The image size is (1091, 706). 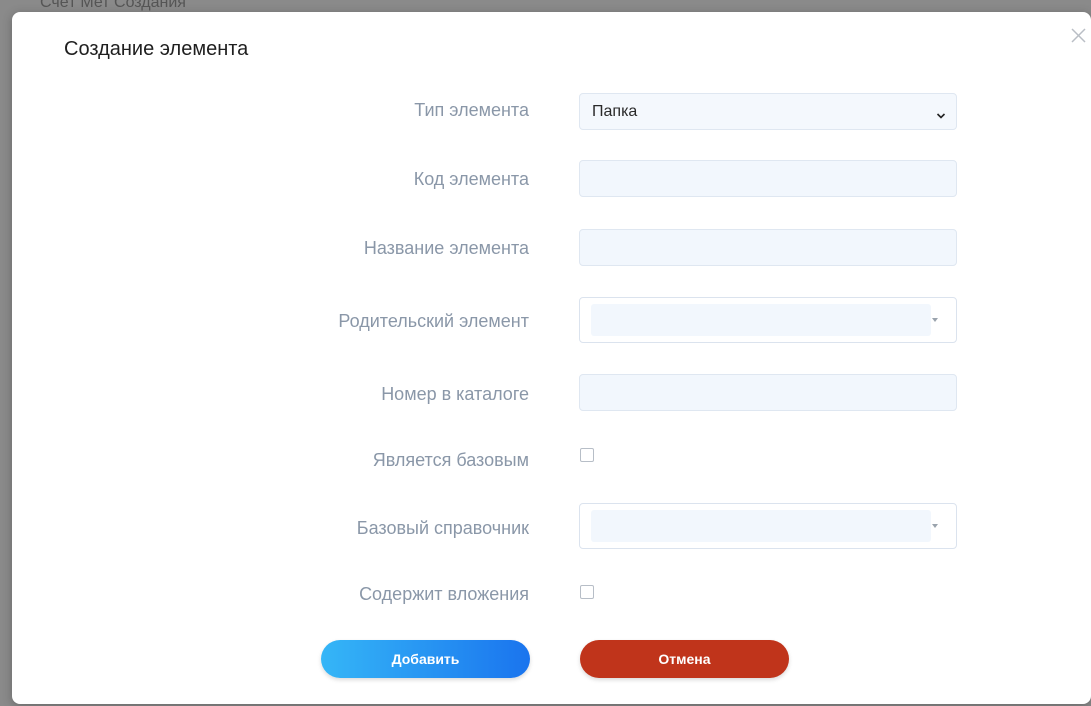 What do you see at coordinates (156, 49) in the screenshot?
I see `modal-title: Создание элемента` at bounding box center [156, 49].